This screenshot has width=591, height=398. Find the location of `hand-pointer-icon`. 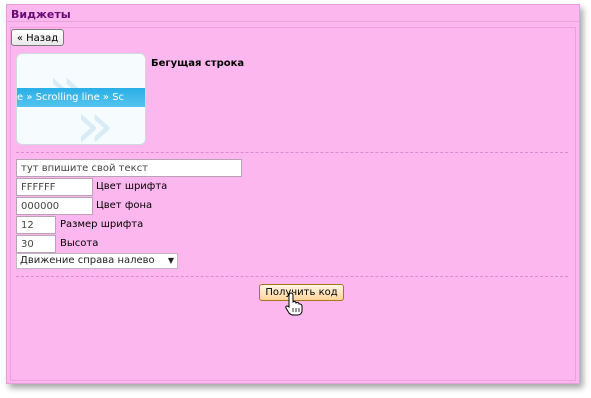

hand-pointer-icon is located at coordinates (294, 304).